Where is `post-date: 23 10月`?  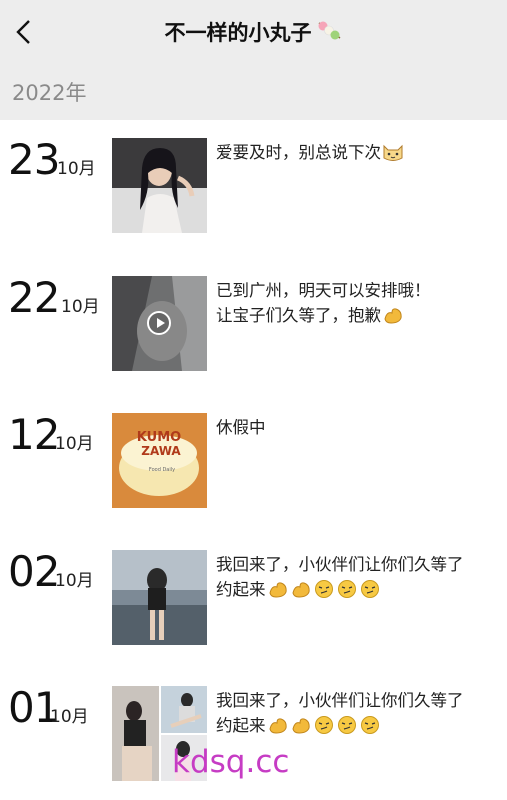 post-date: 23 10月 is located at coordinates (58, 163).